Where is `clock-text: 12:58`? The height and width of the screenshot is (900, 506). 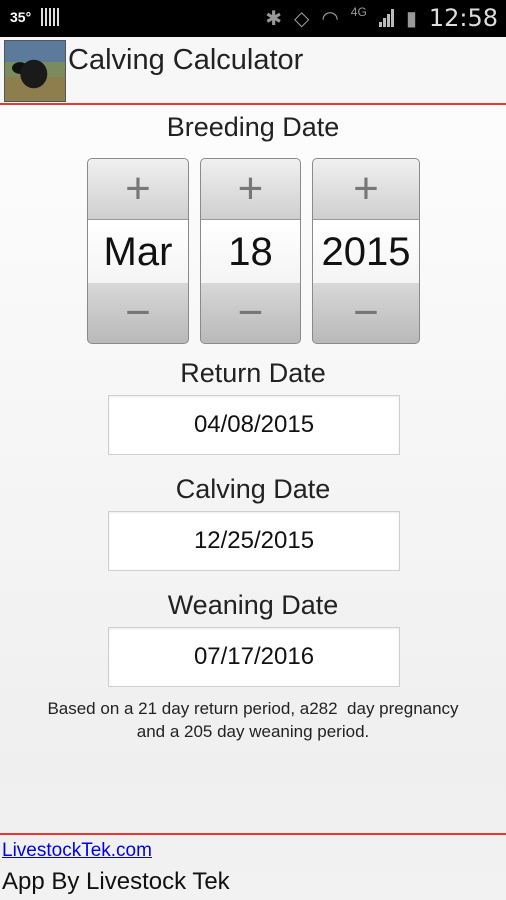 clock-text: 12:58 is located at coordinates (463, 18).